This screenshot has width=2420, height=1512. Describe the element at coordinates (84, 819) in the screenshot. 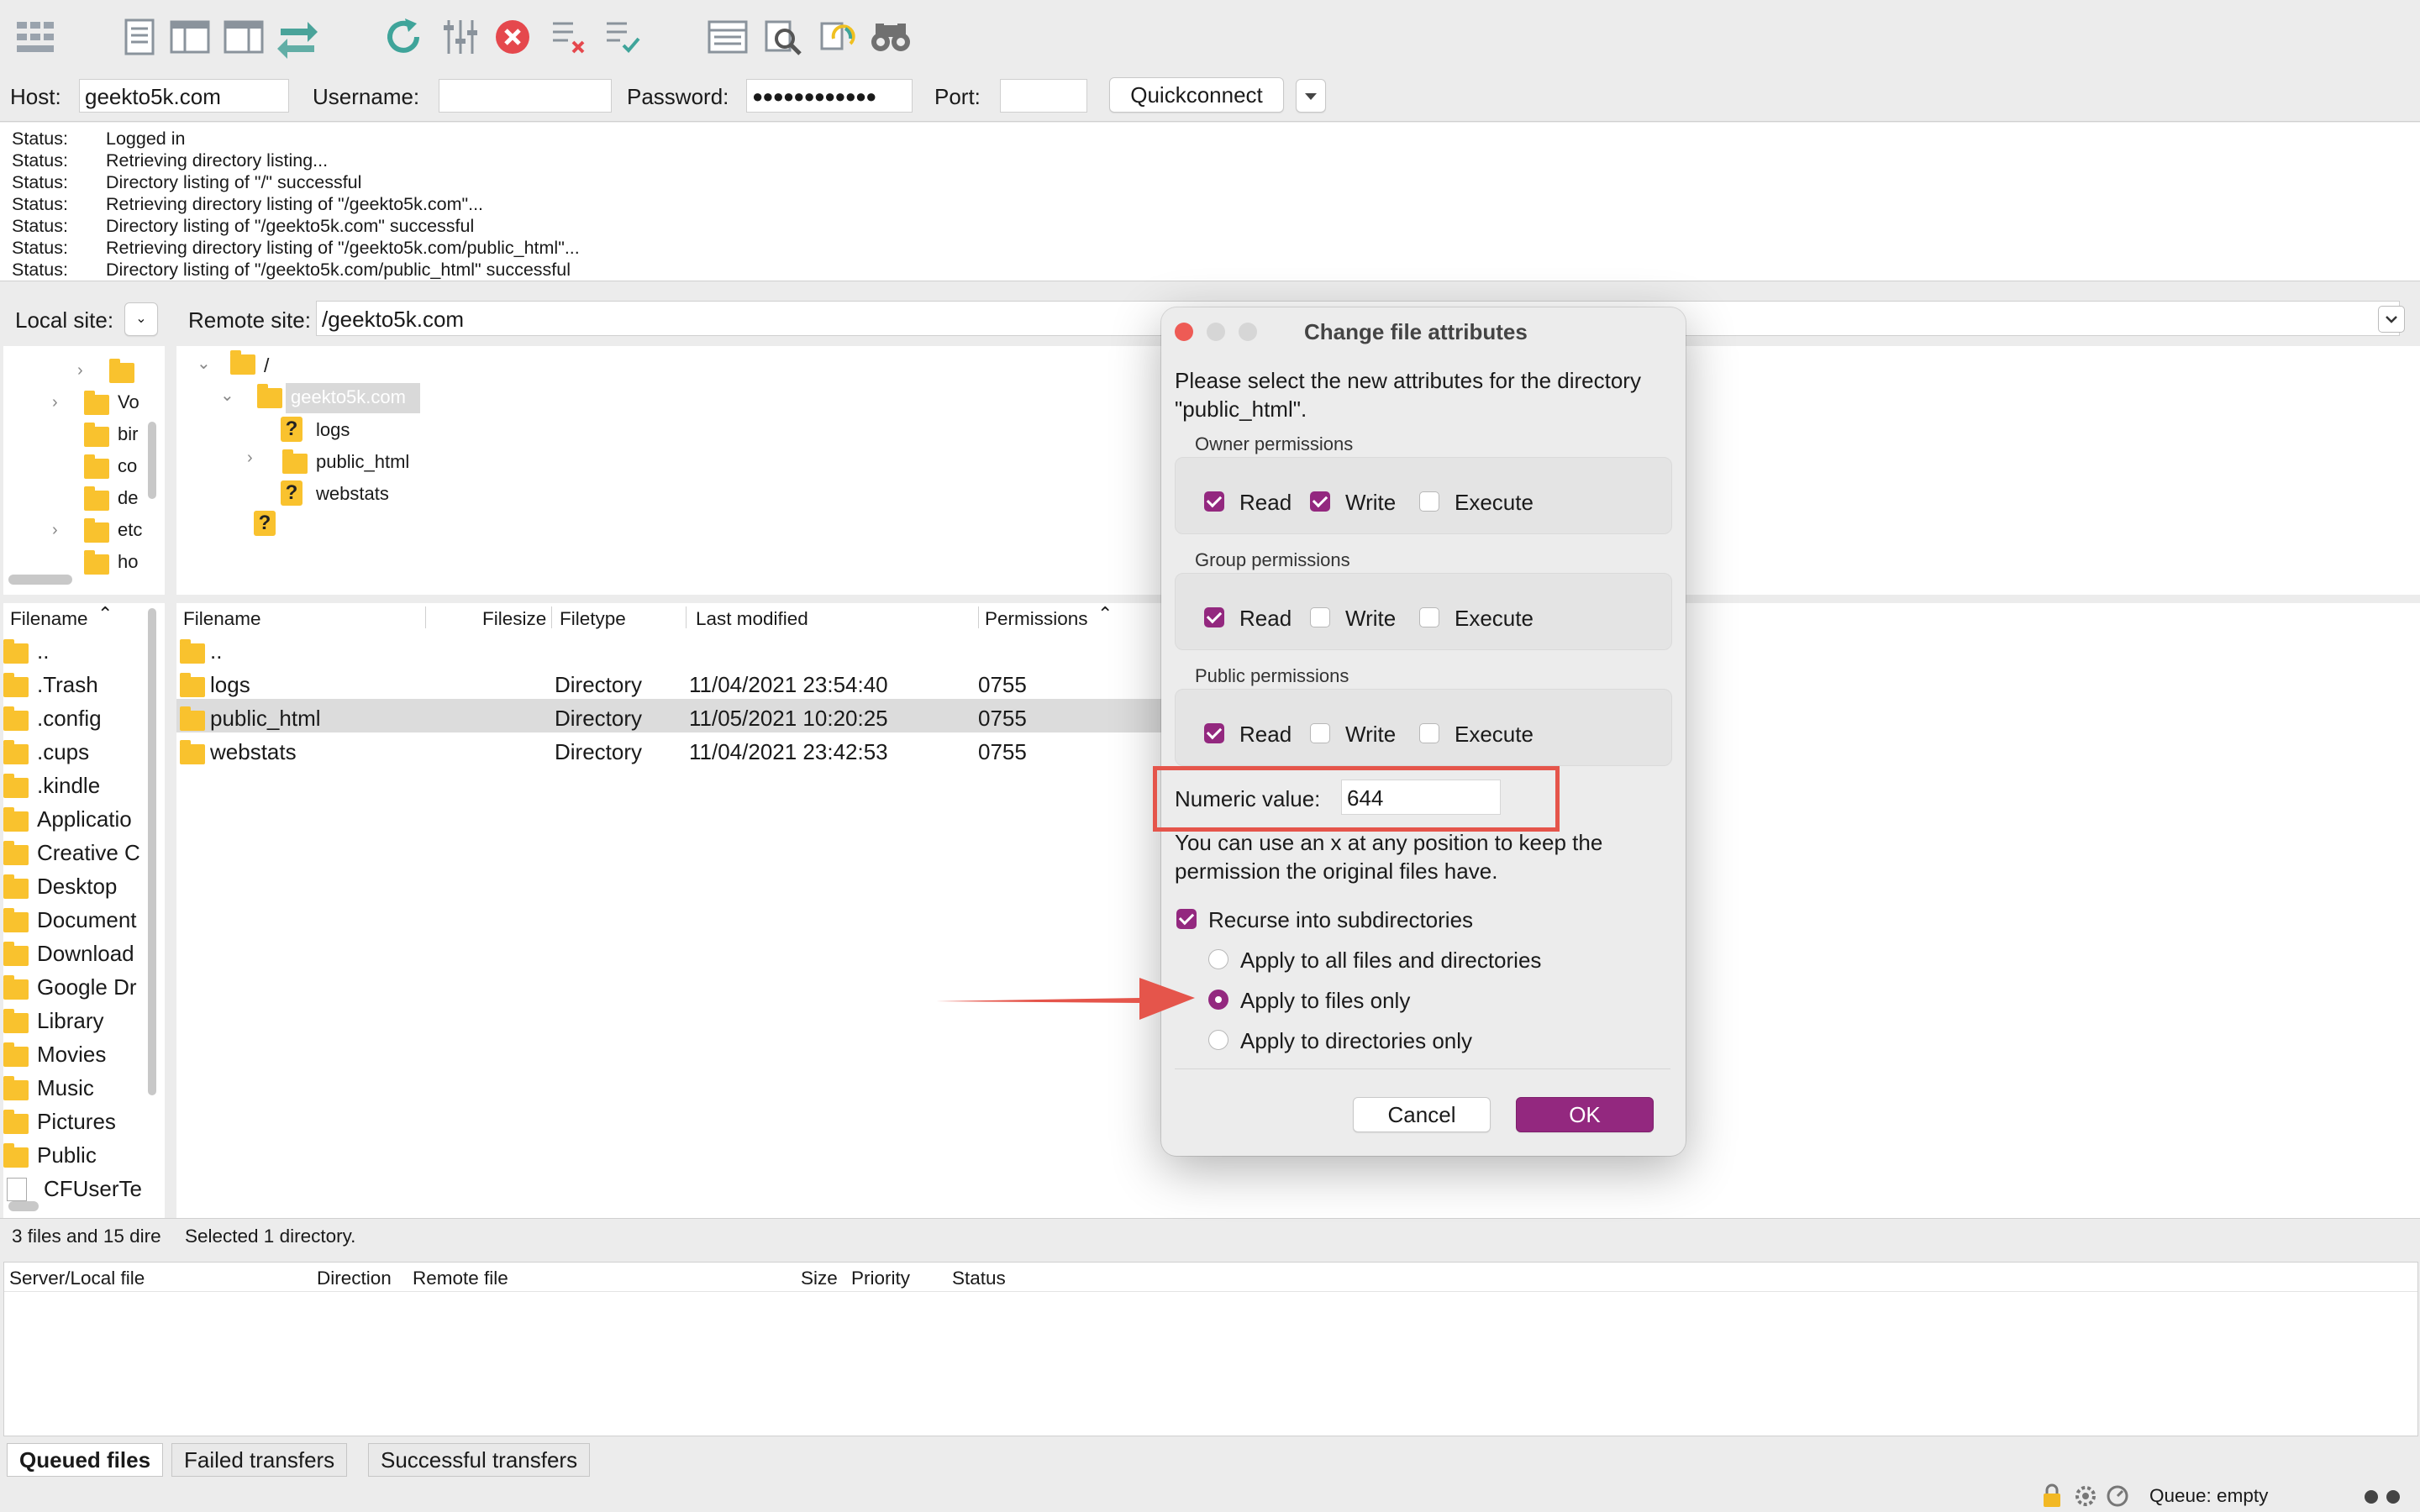

I see `list-item: Applicatio` at that location.